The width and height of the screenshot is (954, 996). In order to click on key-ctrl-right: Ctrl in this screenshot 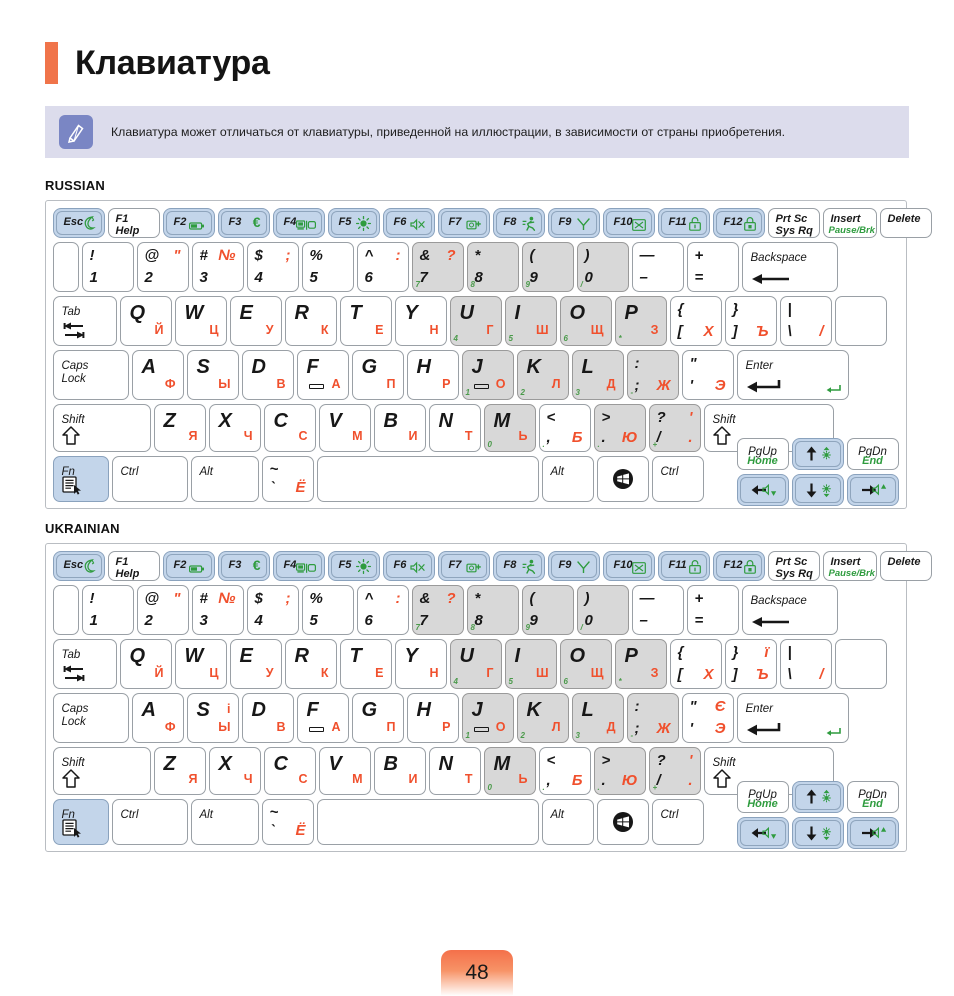, I will do `click(677, 821)`.